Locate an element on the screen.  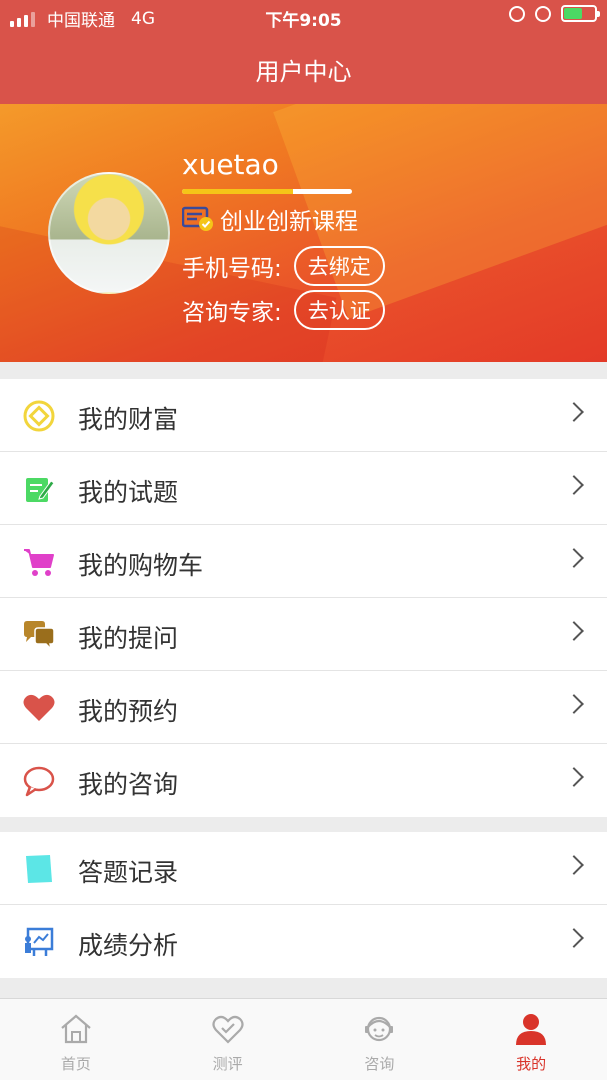
tab-bar: 首页 测评 咨询 我的 is located at coordinates (303, 1039).